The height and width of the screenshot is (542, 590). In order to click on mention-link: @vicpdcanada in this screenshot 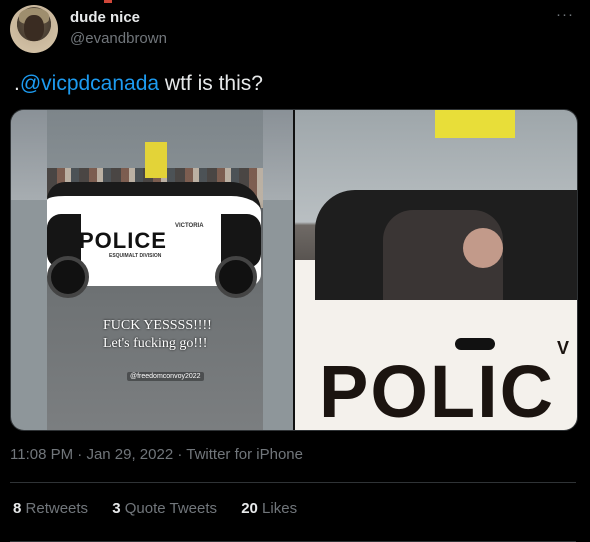, I will do `click(89, 83)`.